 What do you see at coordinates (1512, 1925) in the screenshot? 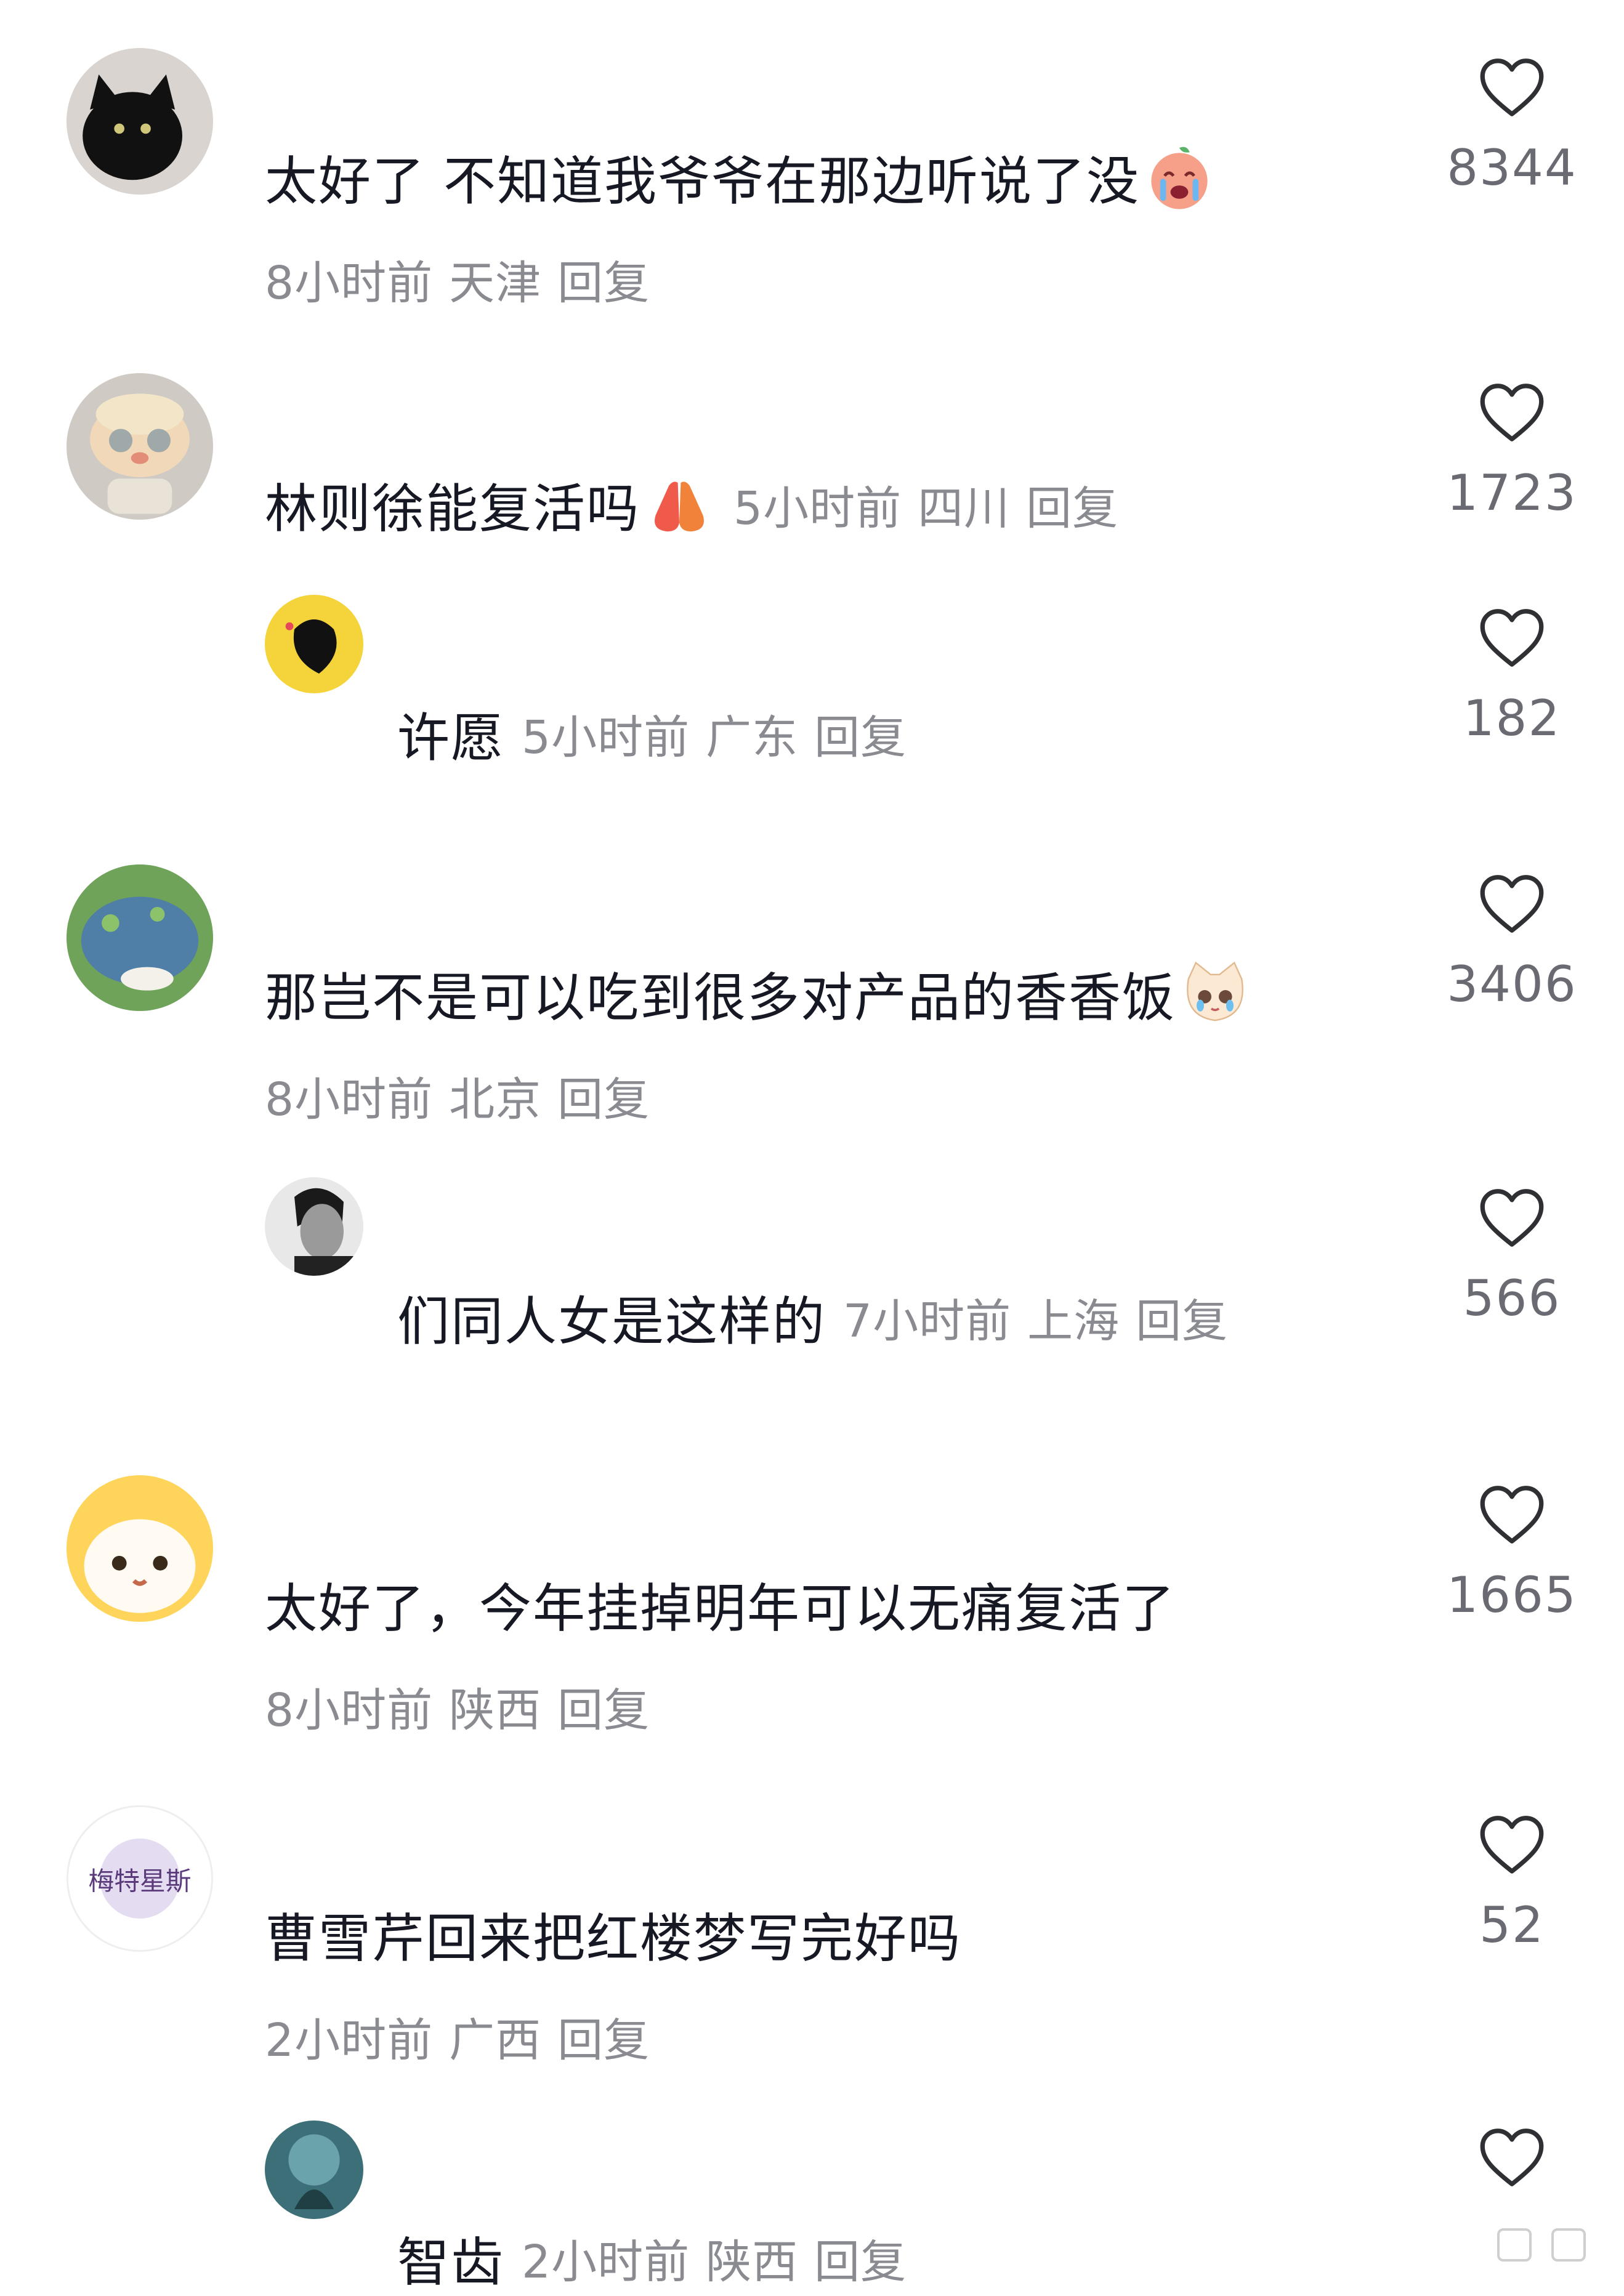
I see `like-count: 52` at bounding box center [1512, 1925].